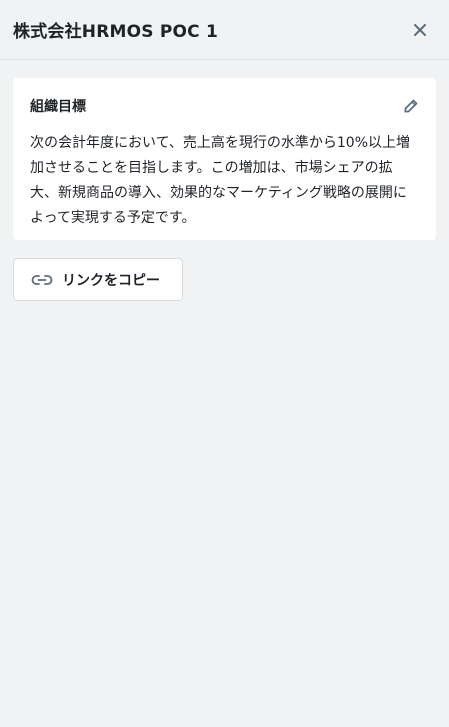 This screenshot has width=449, height=727. What do you see at coordinates (225, 106) in the screenshot?
I see `goal-card-header: 組織目標` at bounding box center [225, 106].